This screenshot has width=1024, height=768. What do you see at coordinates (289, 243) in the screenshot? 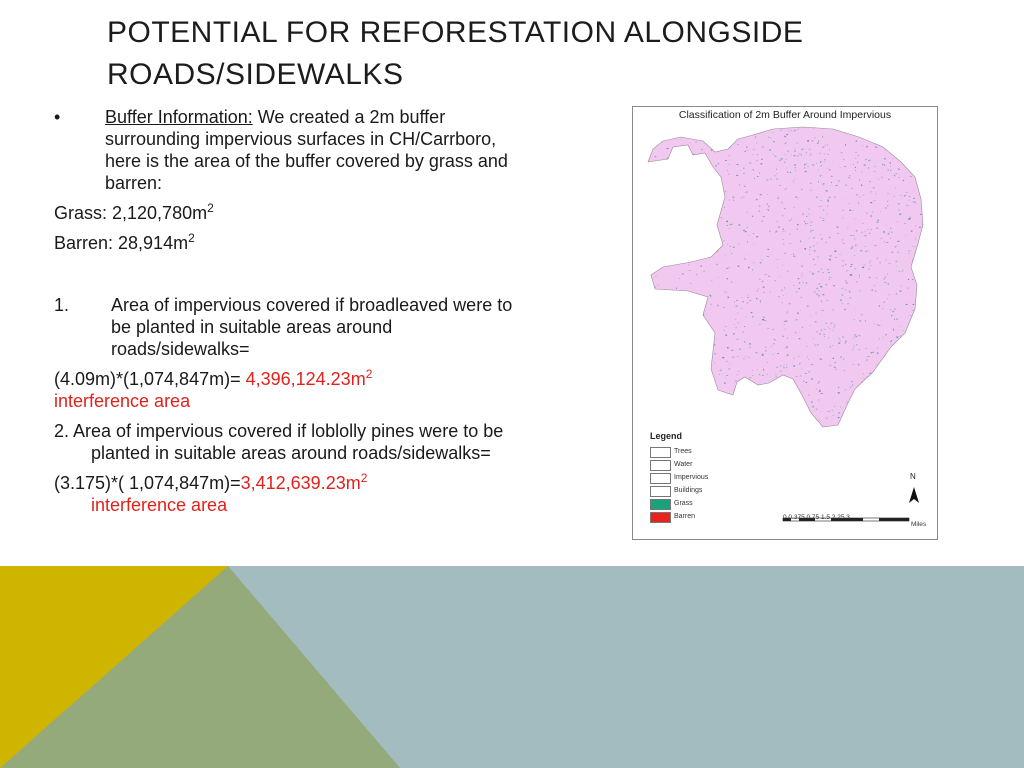
I see `barren-area: Barren: 28,914m2` at bounding box center [289, 243].